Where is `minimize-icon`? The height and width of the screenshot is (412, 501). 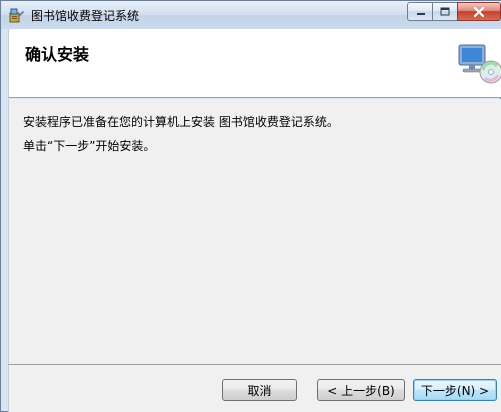
minimize-icon is located at coordinates (420, 13).